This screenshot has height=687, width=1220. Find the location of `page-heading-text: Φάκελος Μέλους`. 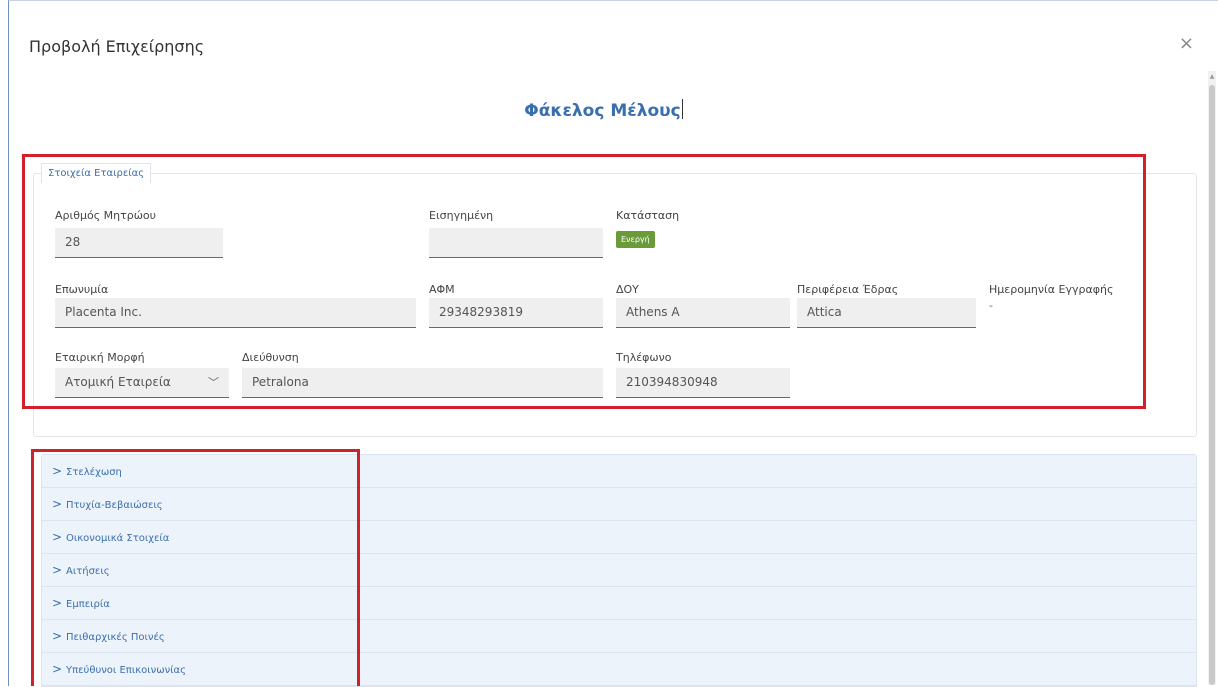

page-heading-text: Φάκελος Μέλους is located at coordinates (602, 111).